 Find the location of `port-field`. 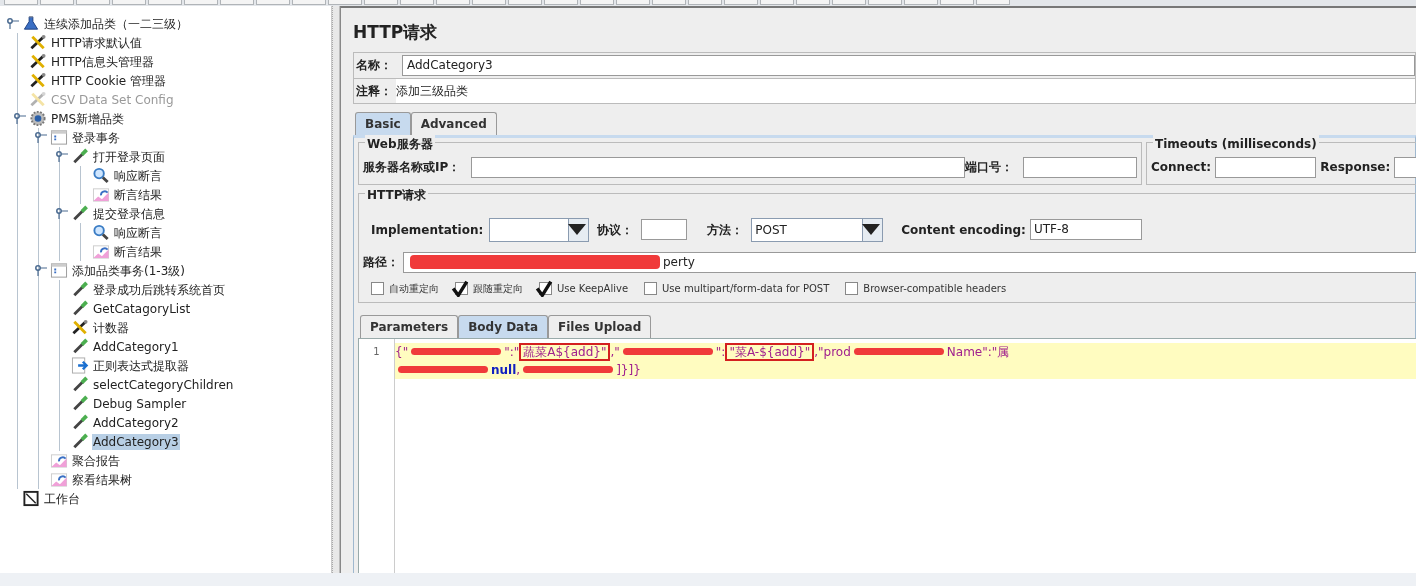

port-field is located at coordinates (1080, 167).